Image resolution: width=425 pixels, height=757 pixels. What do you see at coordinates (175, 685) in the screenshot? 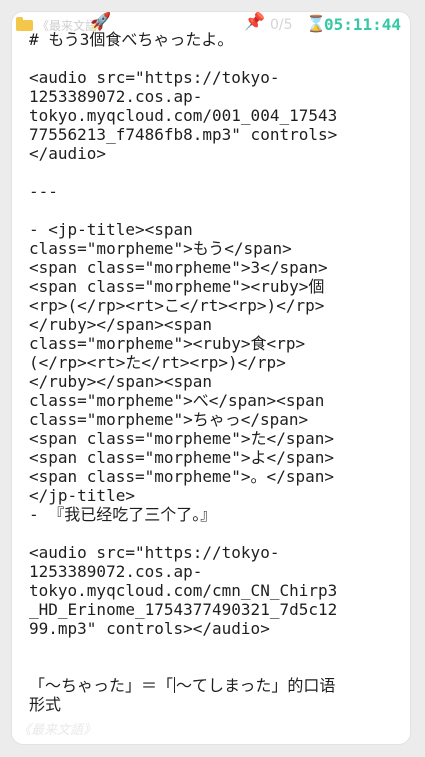
I see `text-cursor` at bounding box center [175, 685].